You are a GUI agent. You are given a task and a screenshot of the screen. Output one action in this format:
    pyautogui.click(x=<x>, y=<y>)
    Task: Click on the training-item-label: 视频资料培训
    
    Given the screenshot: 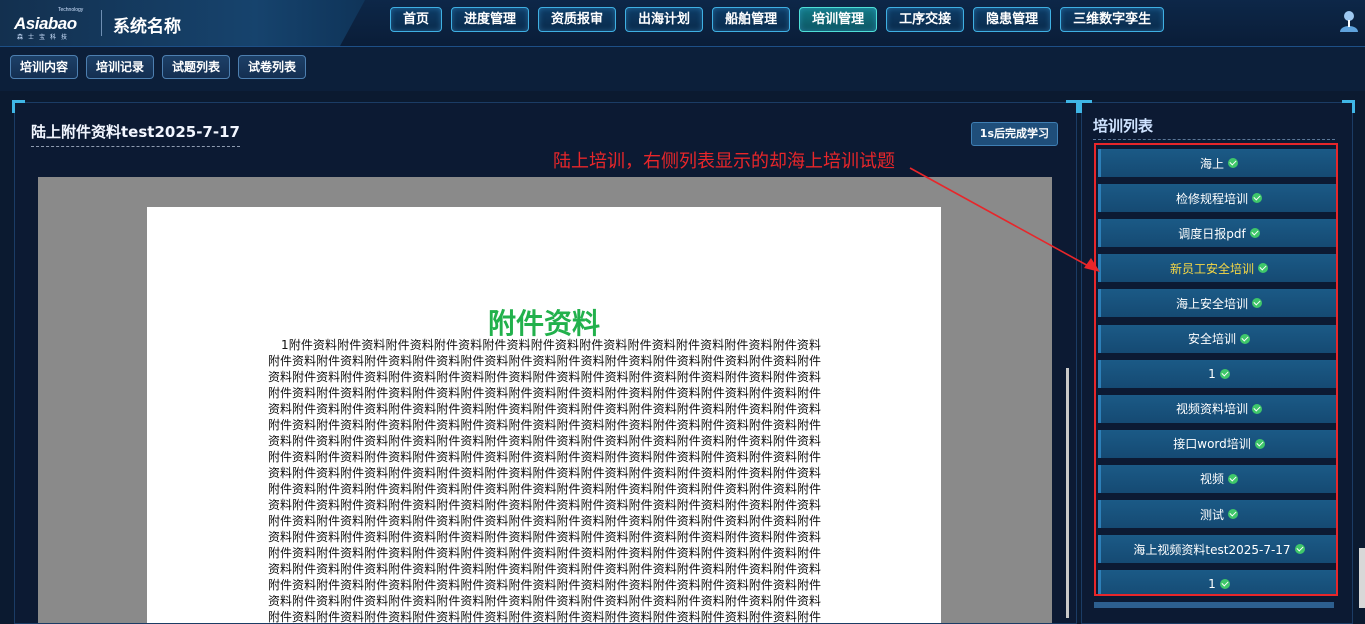 What is the action you would take?
    pyautogui.click(x=1211, y=409)
    